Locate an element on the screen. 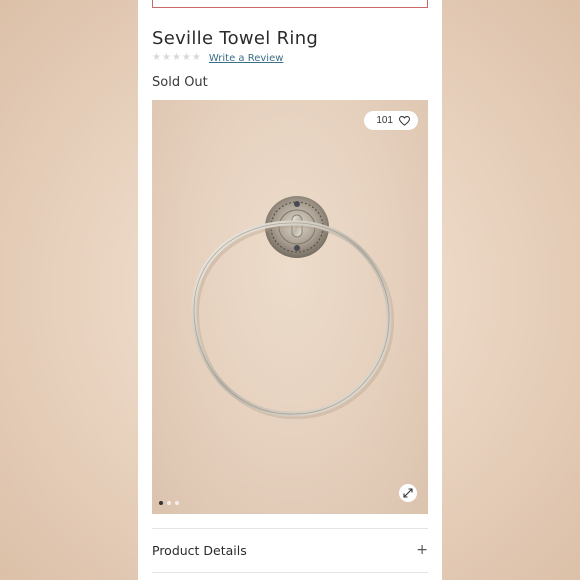 The height and width of the screenshot is (580, 580). heart-outline-icon is located at coordinates (404, 120).